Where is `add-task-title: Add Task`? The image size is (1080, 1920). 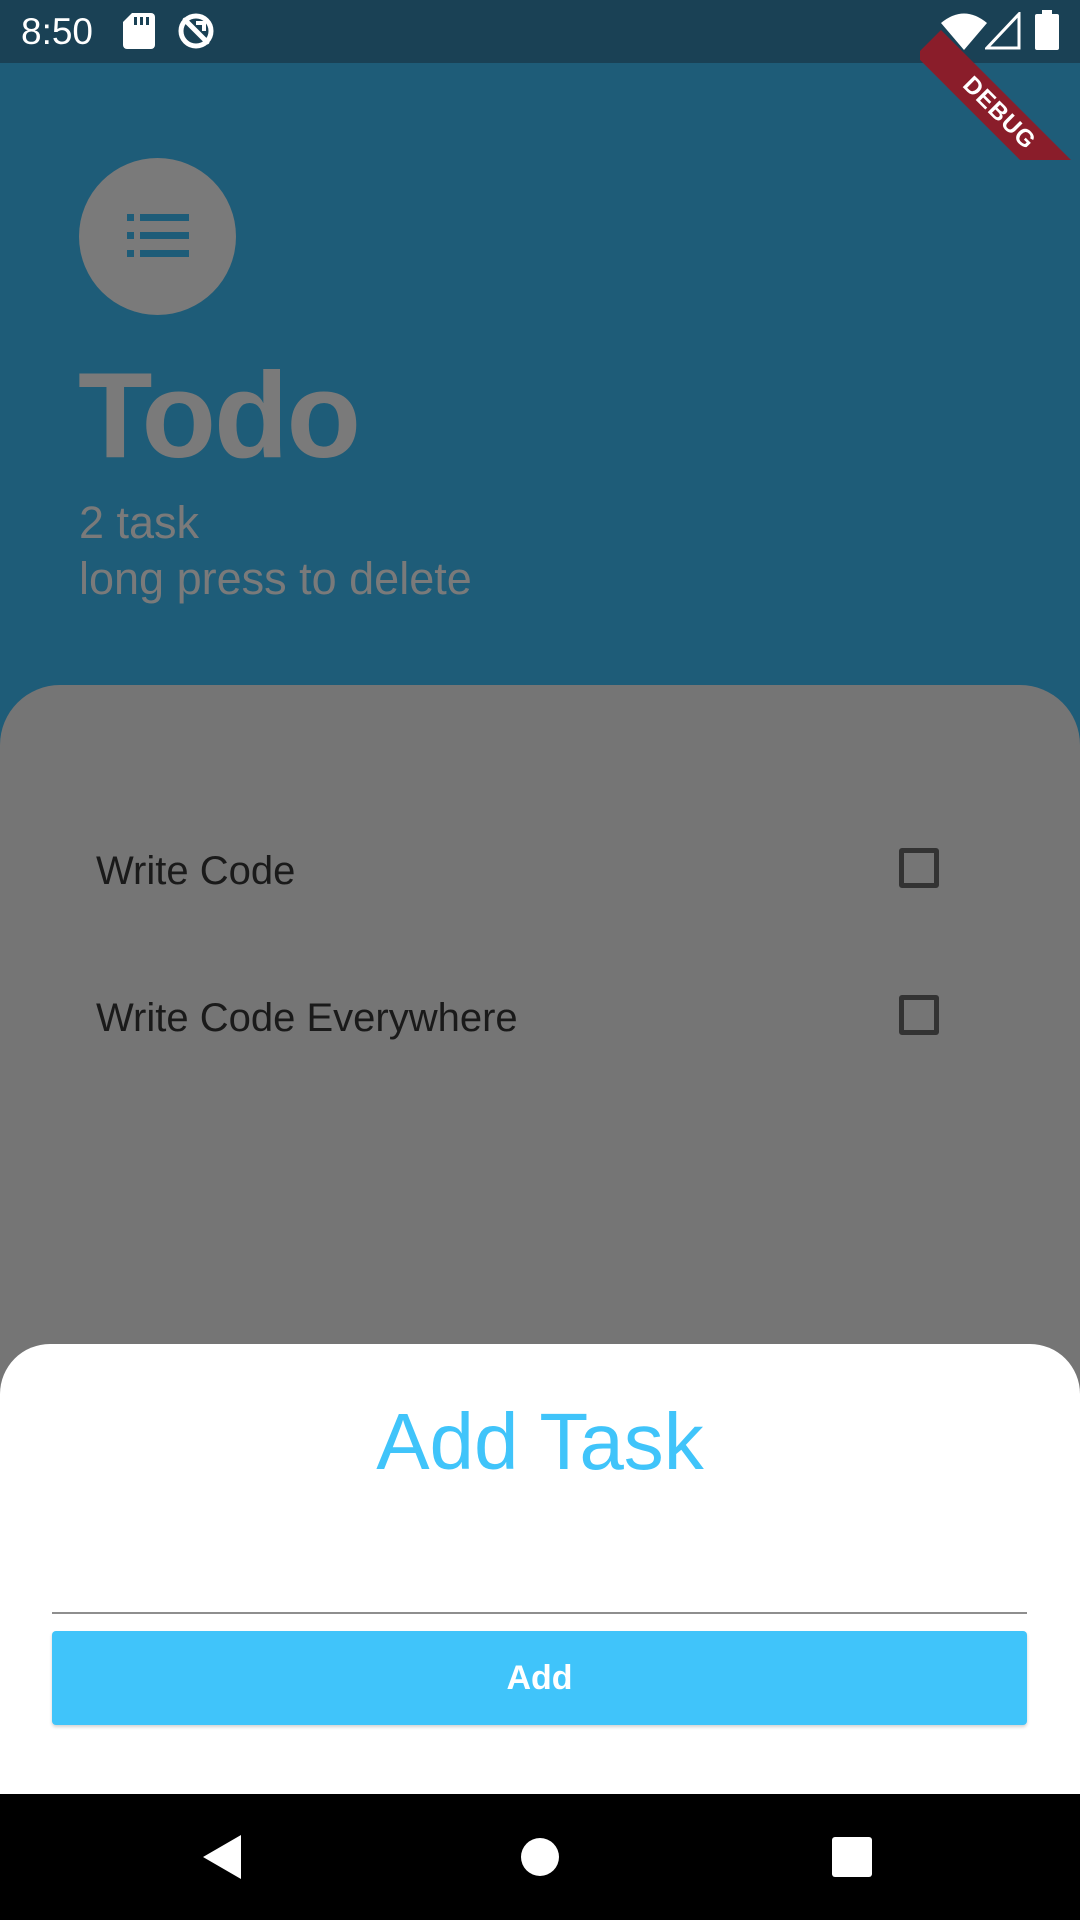 add-task-title: Add Task is located at coordinates (540, 1441).